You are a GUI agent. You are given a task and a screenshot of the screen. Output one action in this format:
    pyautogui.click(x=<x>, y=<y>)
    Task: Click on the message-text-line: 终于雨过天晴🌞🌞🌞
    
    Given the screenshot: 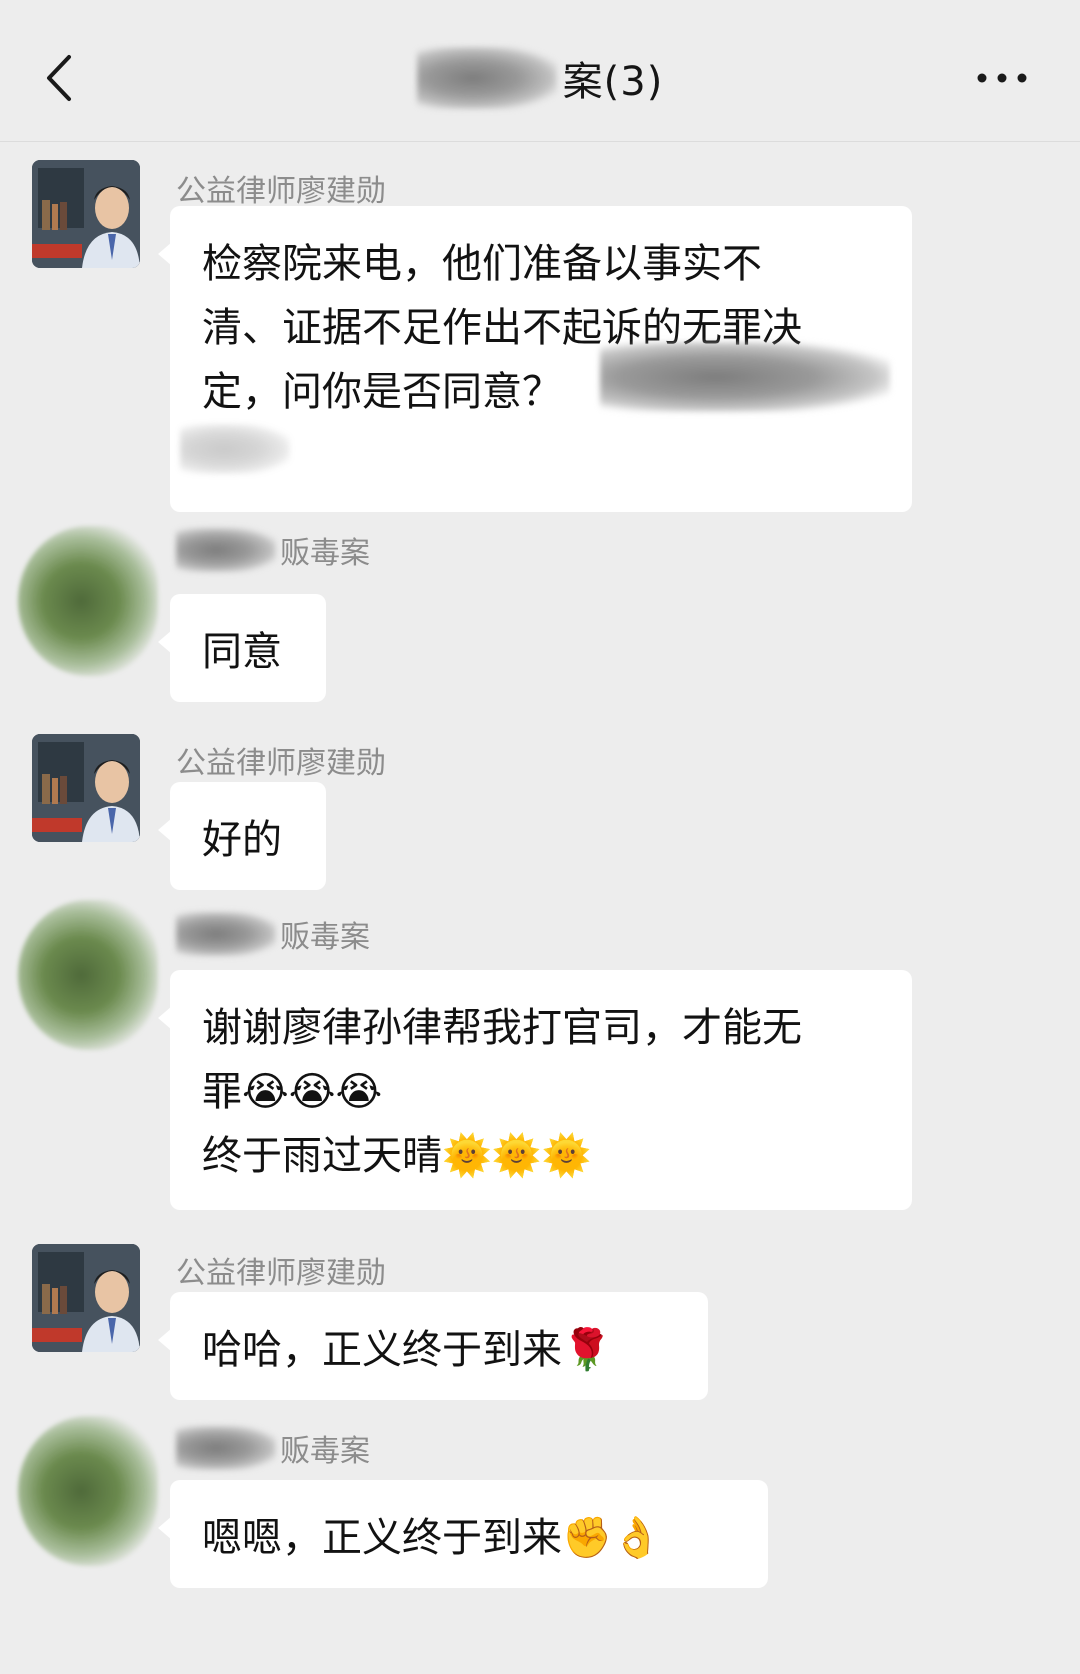 What is the action you would take?
    pyautogui.click(x=397, y=1156)
    